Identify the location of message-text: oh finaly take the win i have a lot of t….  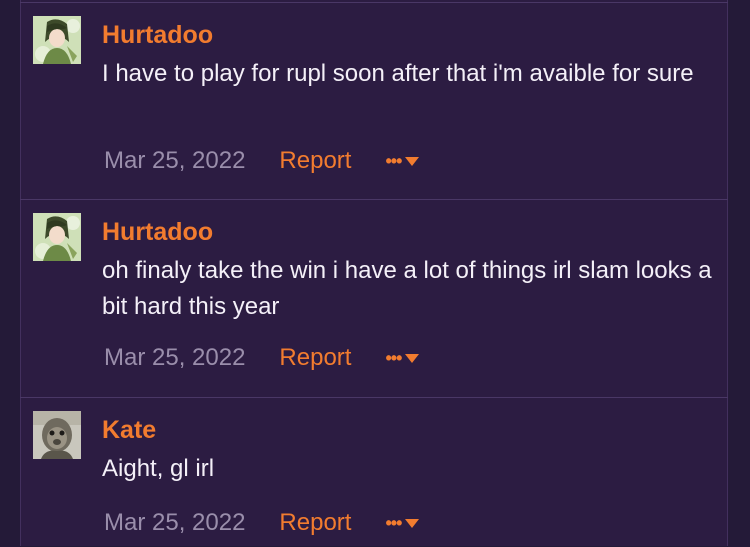
(407, 288).